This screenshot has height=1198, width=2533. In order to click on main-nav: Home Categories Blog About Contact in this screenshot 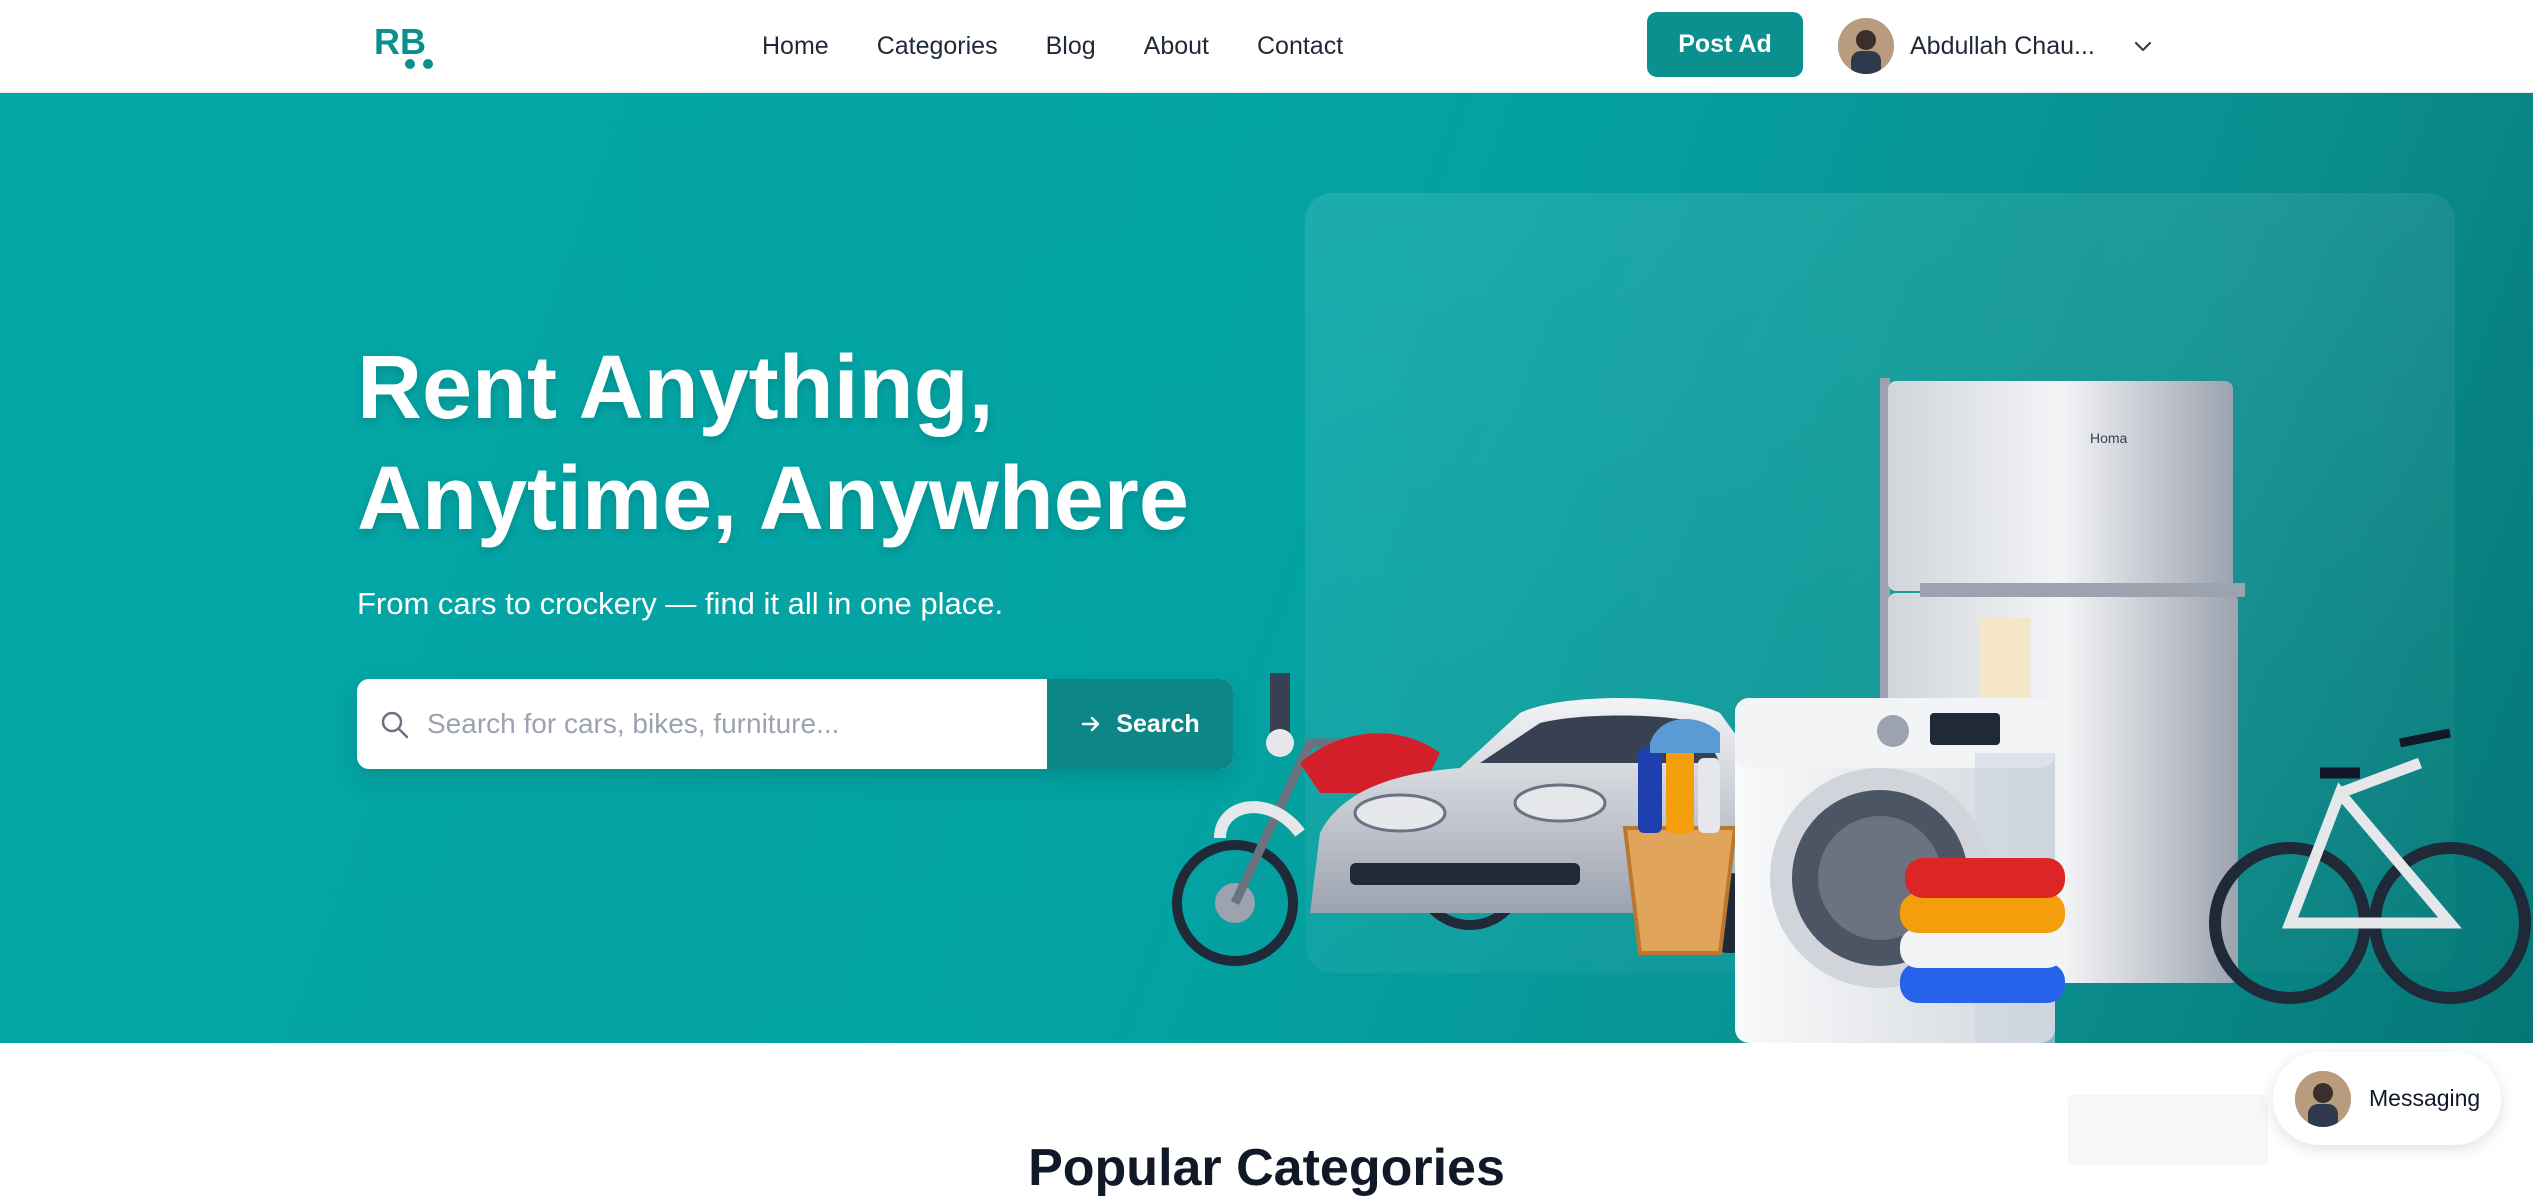, I will do `click(1052, 46)`.